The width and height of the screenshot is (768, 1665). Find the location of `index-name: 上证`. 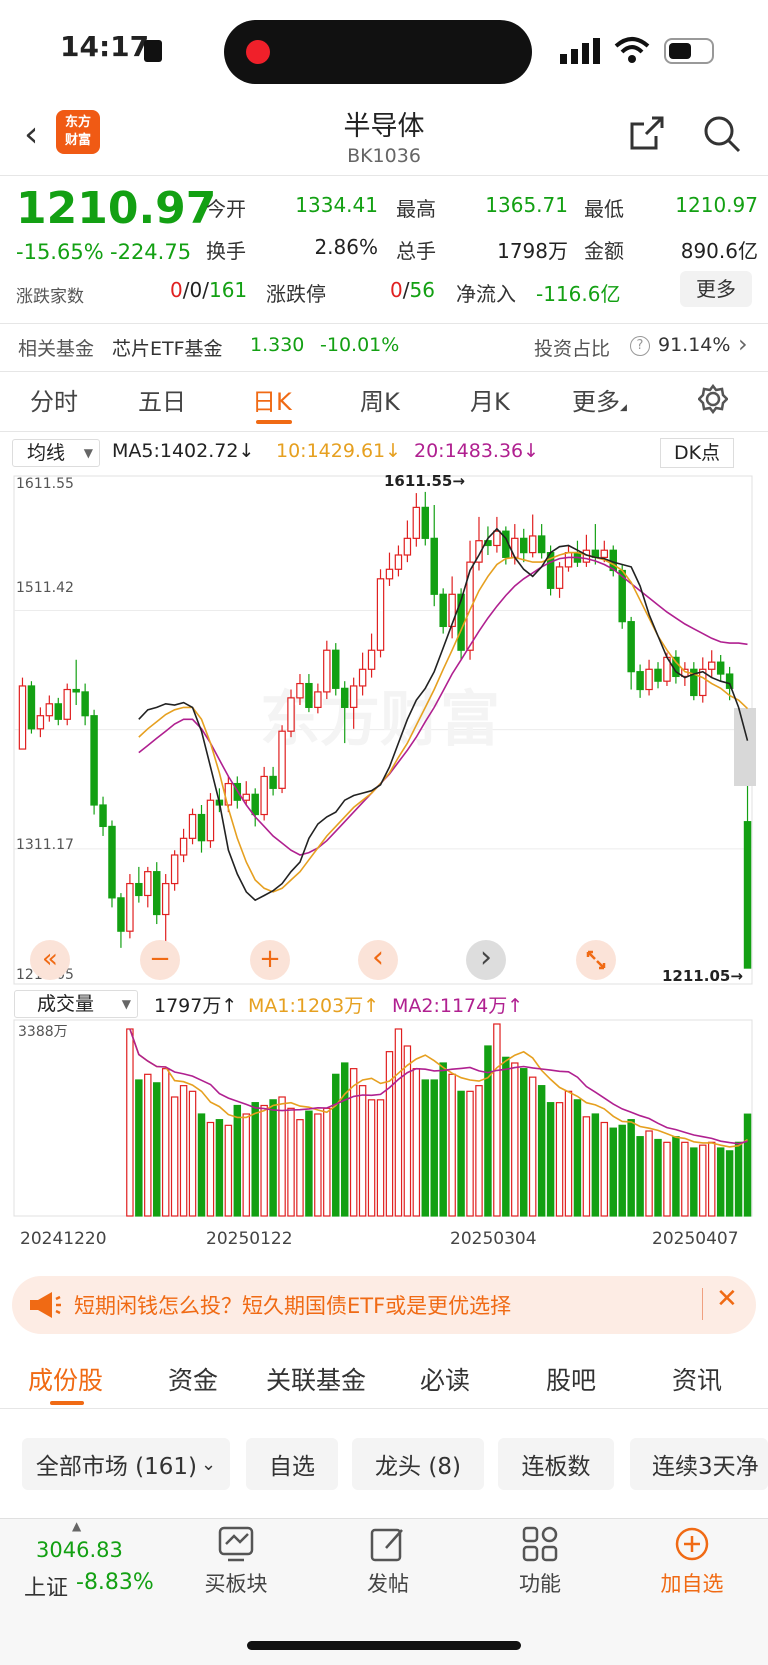

index-name: 上证 is located at coordinates (46, 1586).